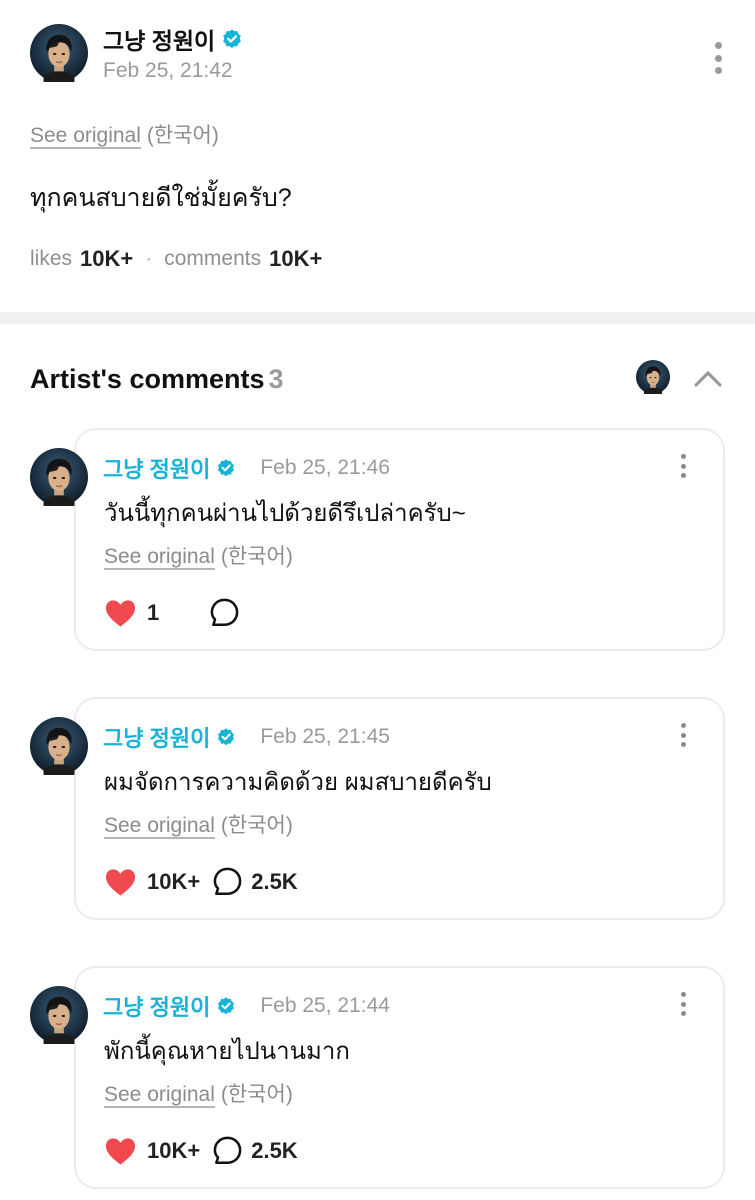 The image size is (755, 1200). Describe the element at coordinates (377, 318) in the screenshot. I see `section-divider` at that location.